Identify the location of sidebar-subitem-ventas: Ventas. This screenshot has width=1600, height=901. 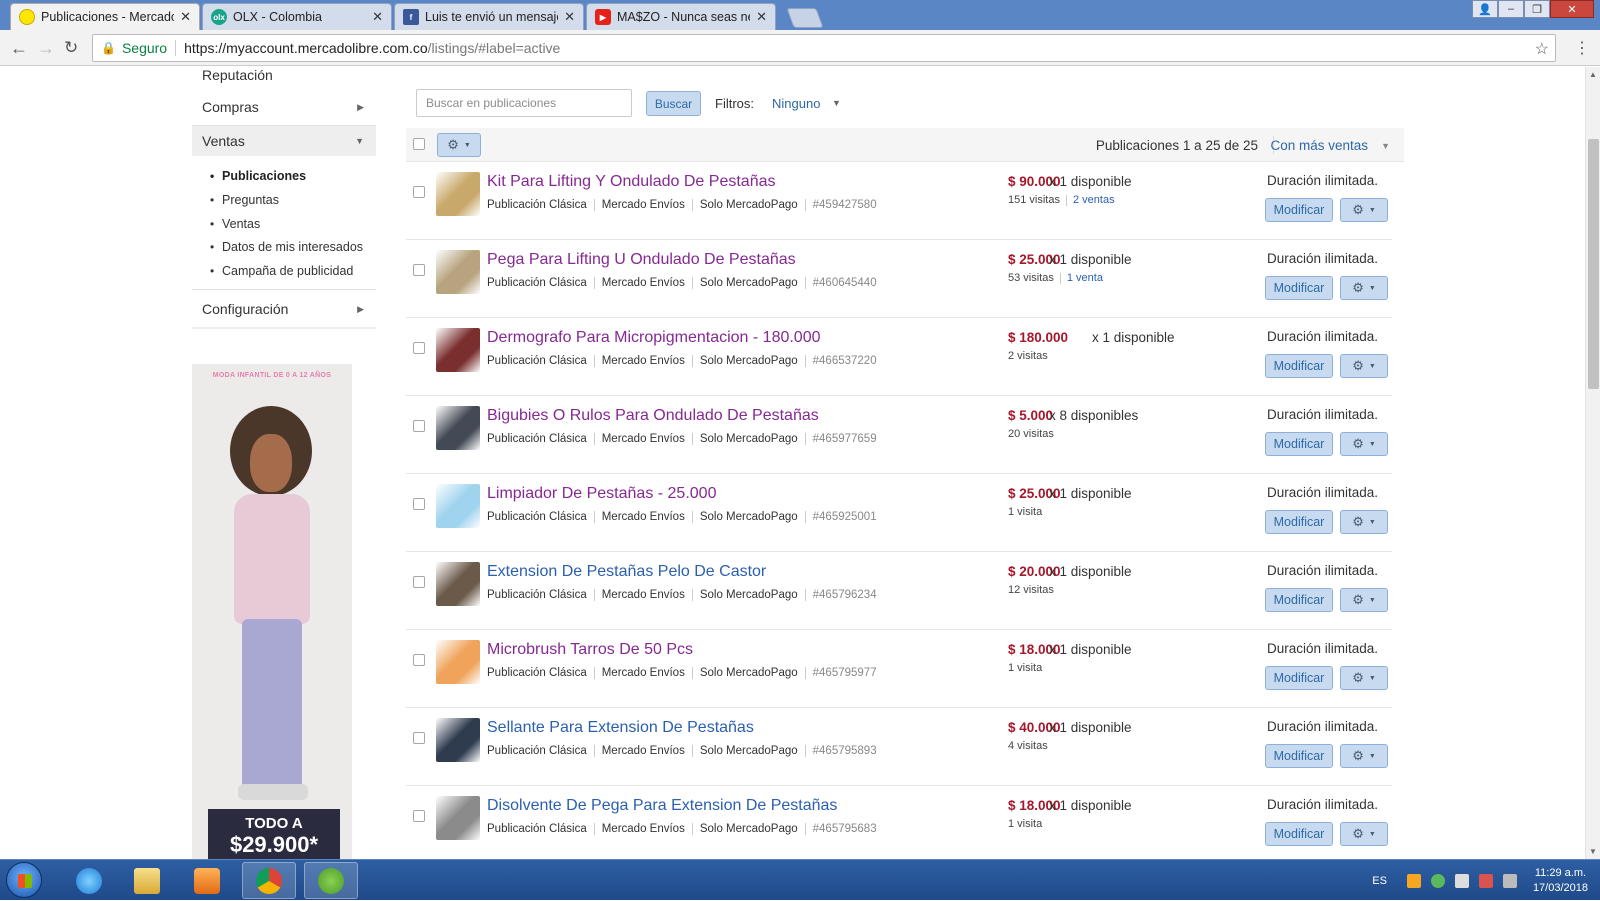
(235, 224).